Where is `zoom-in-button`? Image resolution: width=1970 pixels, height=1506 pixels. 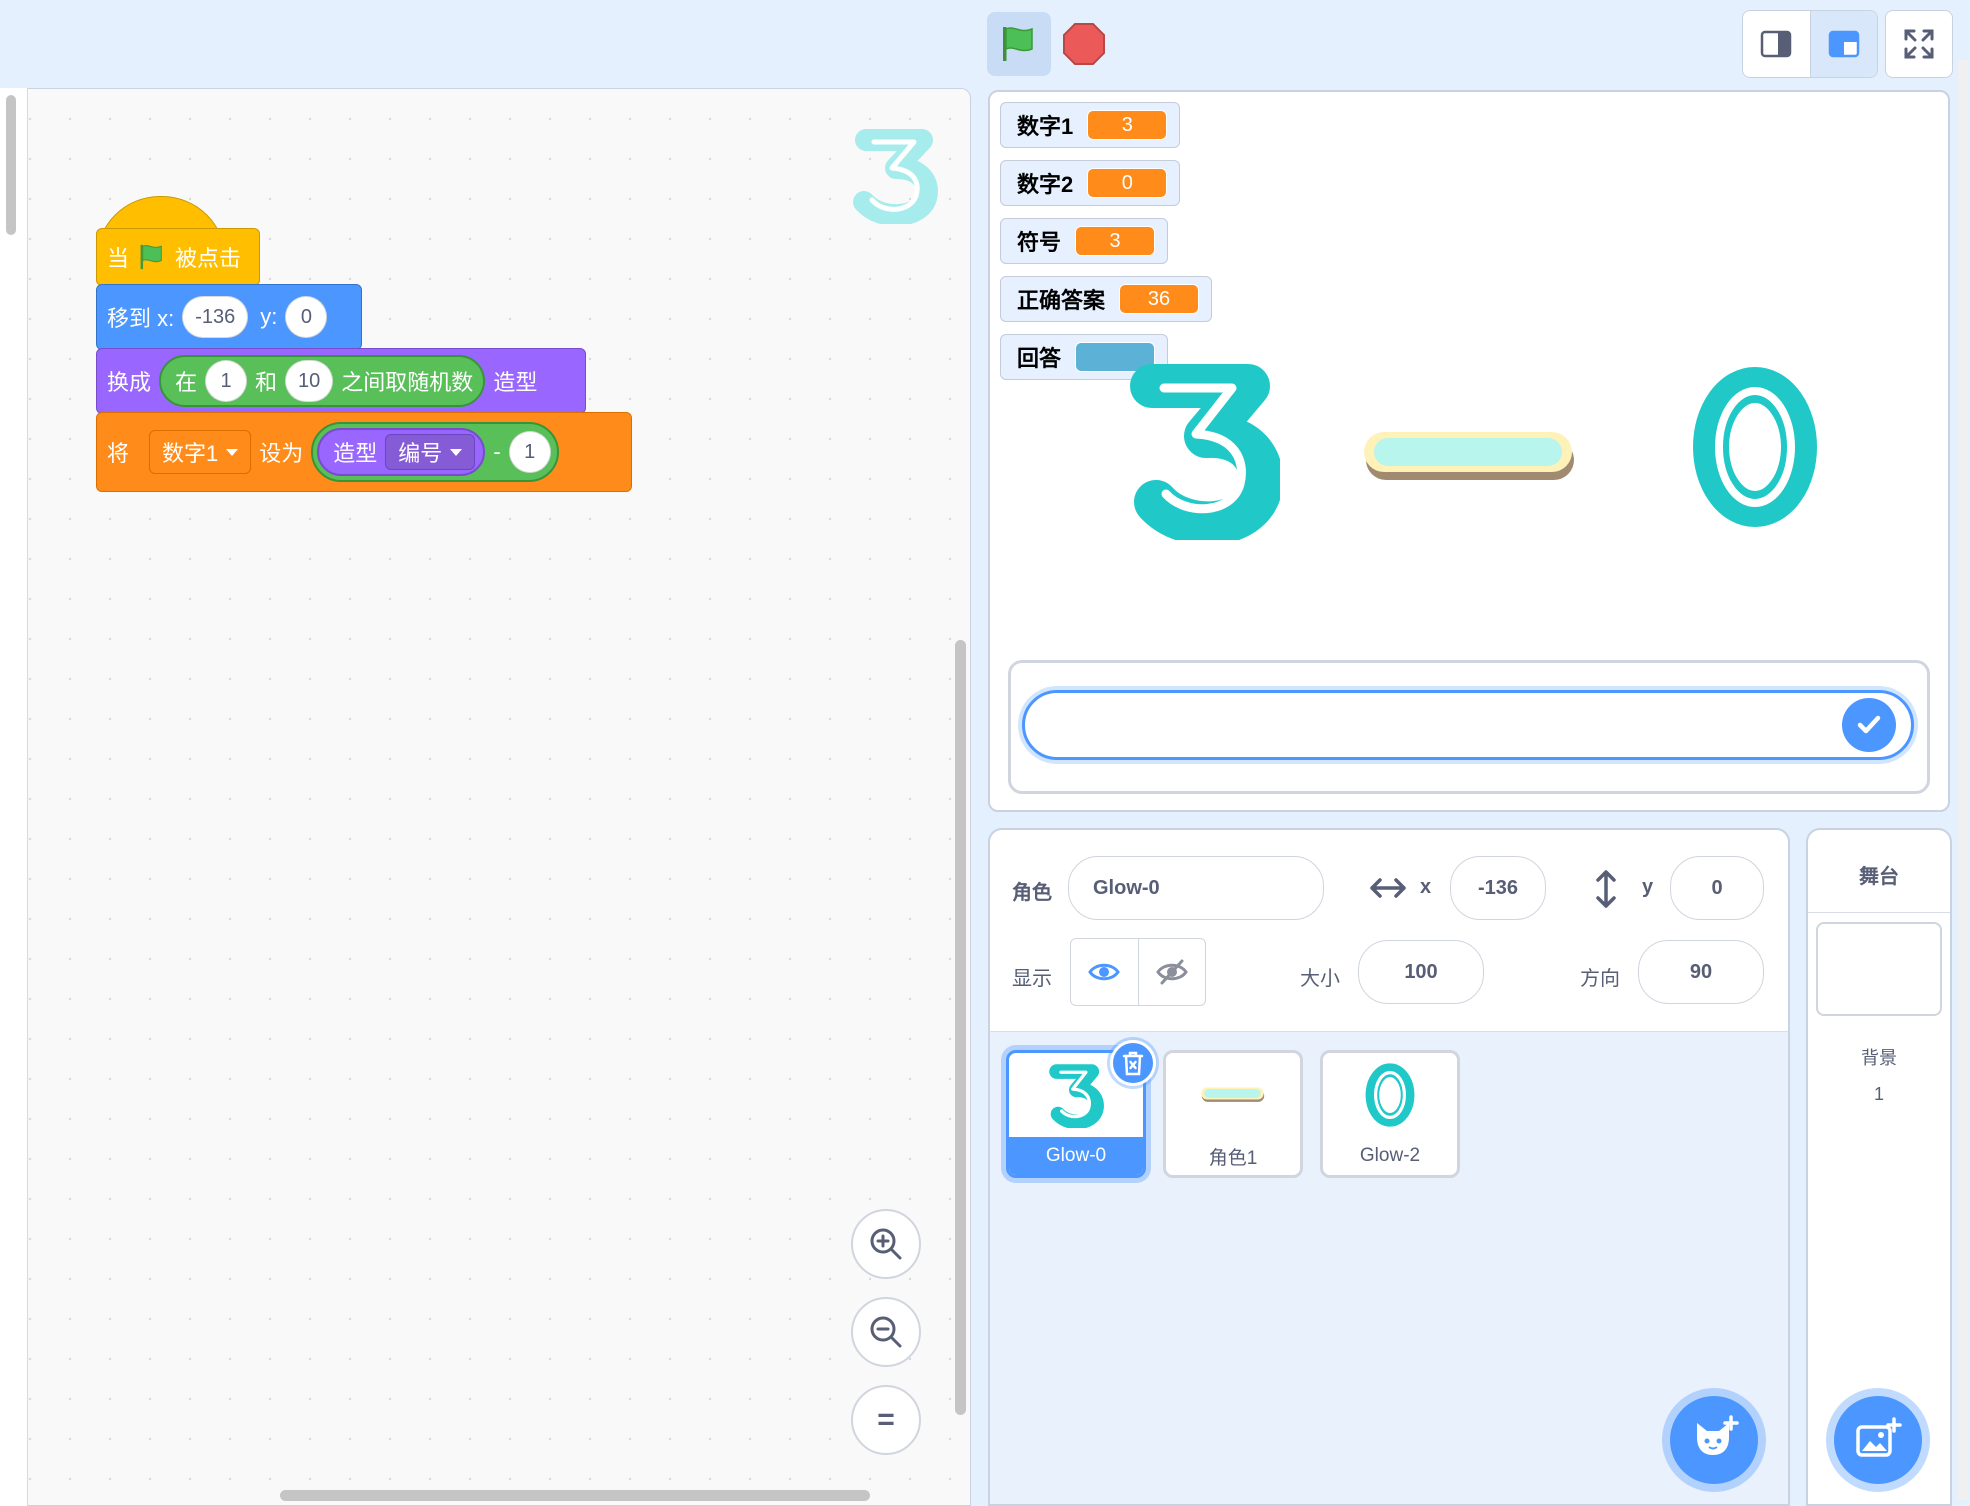
zoom-in-button is located at coordinates (886, 1244).